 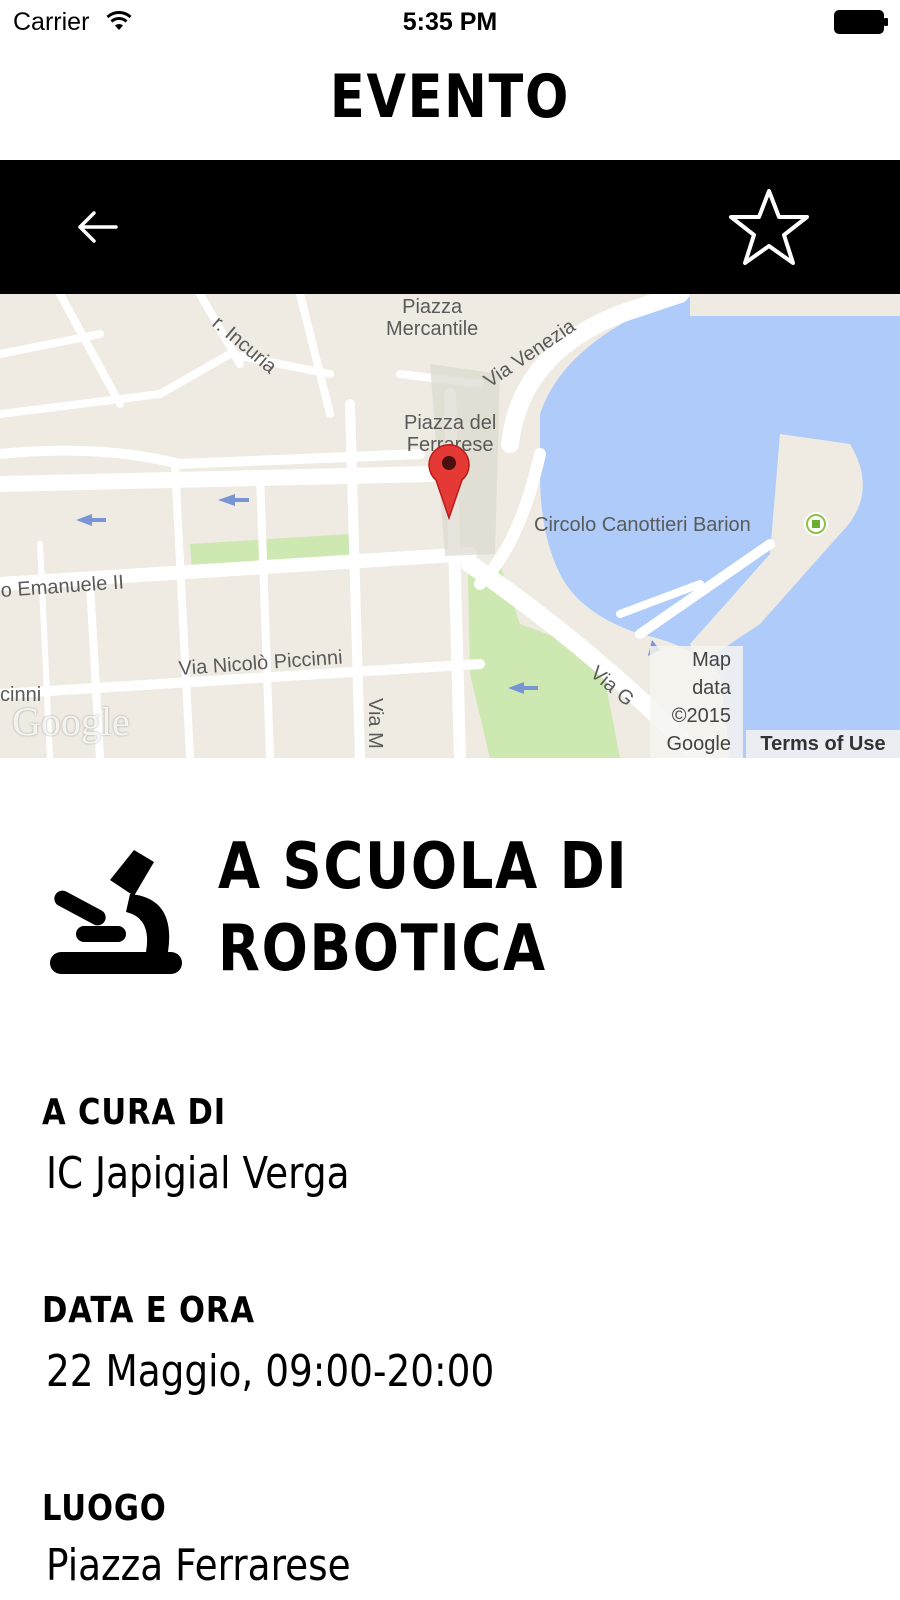 I want to click on event-title: A SCUOLA DI ROBOTICA, so click(x=423, y=908).